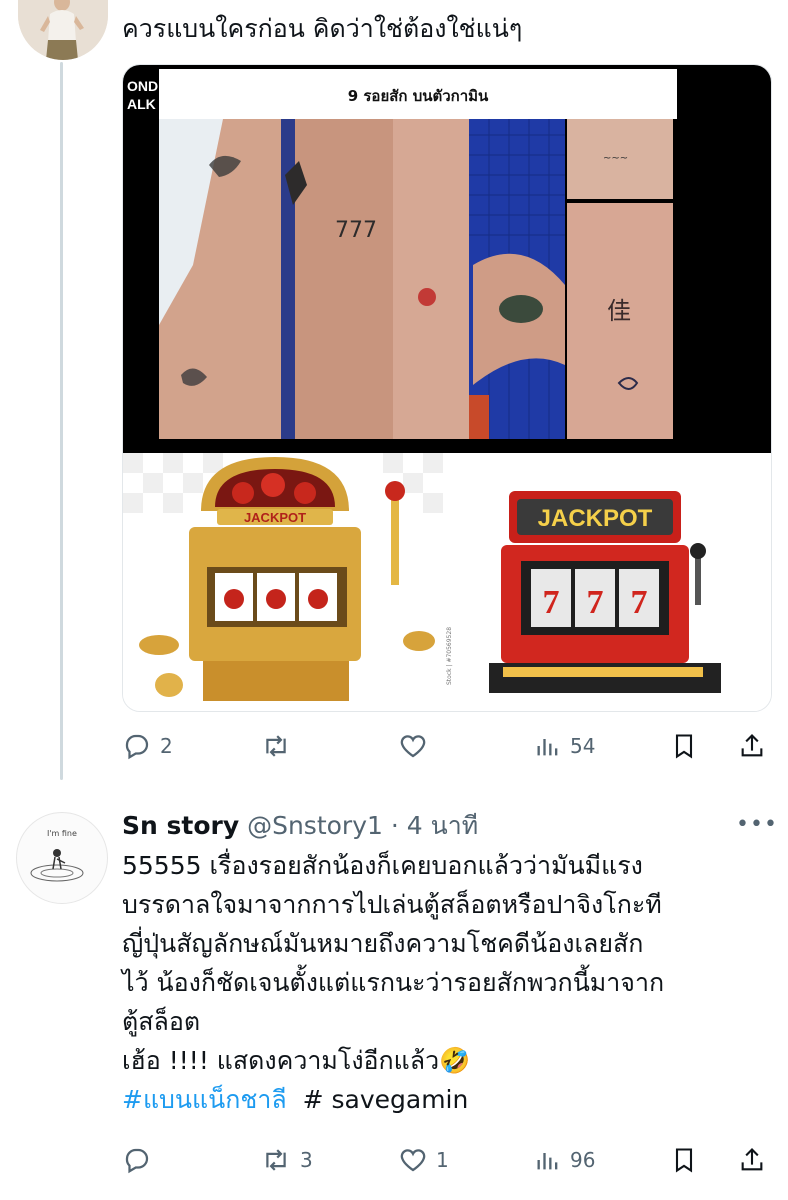 This screenshot has height=1200, width=788. What do you see at coordinates (166, 746) in the screenshot?
I see `reply-count: 2` at bounding box center [166, 746].